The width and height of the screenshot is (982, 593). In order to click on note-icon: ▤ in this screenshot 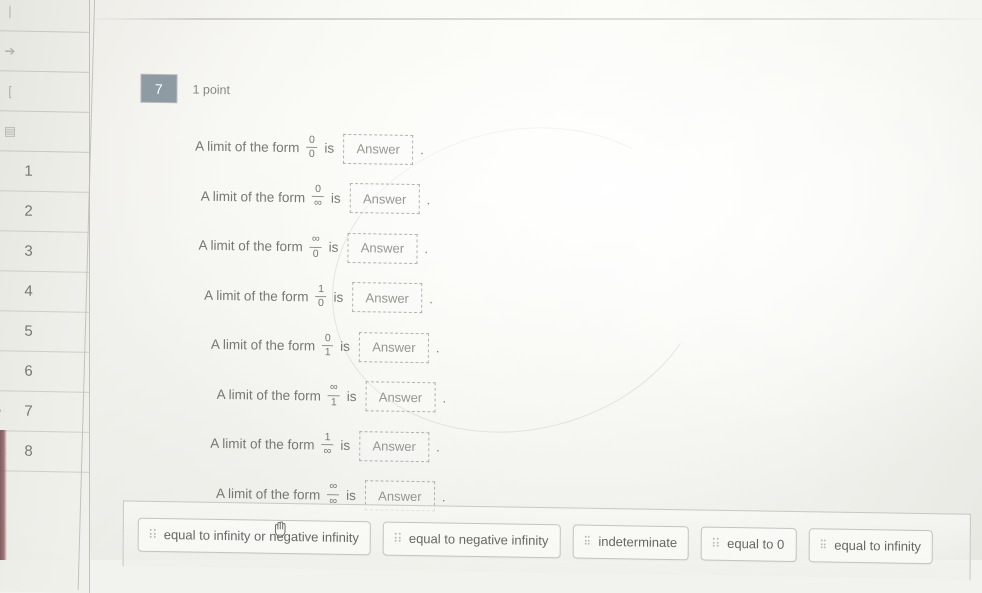, I will do `click(10, 130)`.